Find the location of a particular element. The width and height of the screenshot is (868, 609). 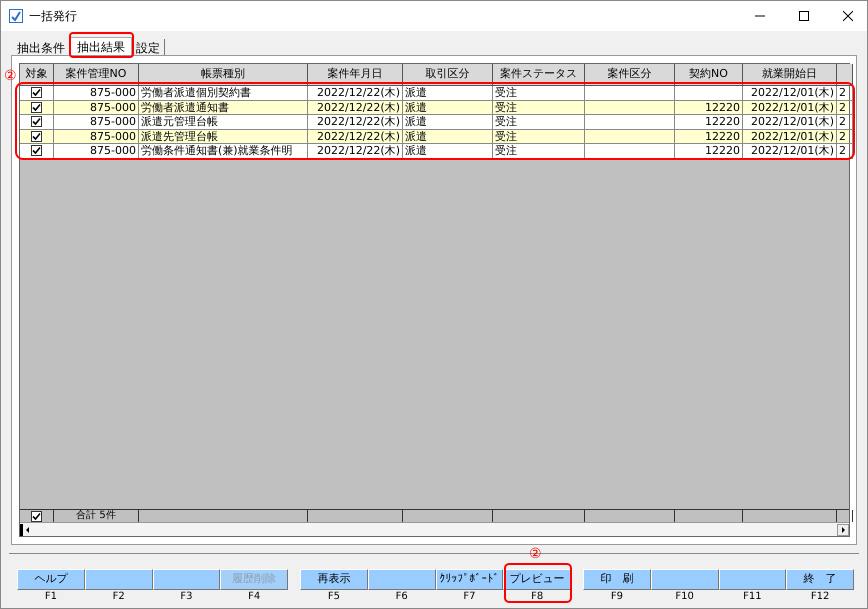

table-cell: 受注 is located at coordinates (539, 151).